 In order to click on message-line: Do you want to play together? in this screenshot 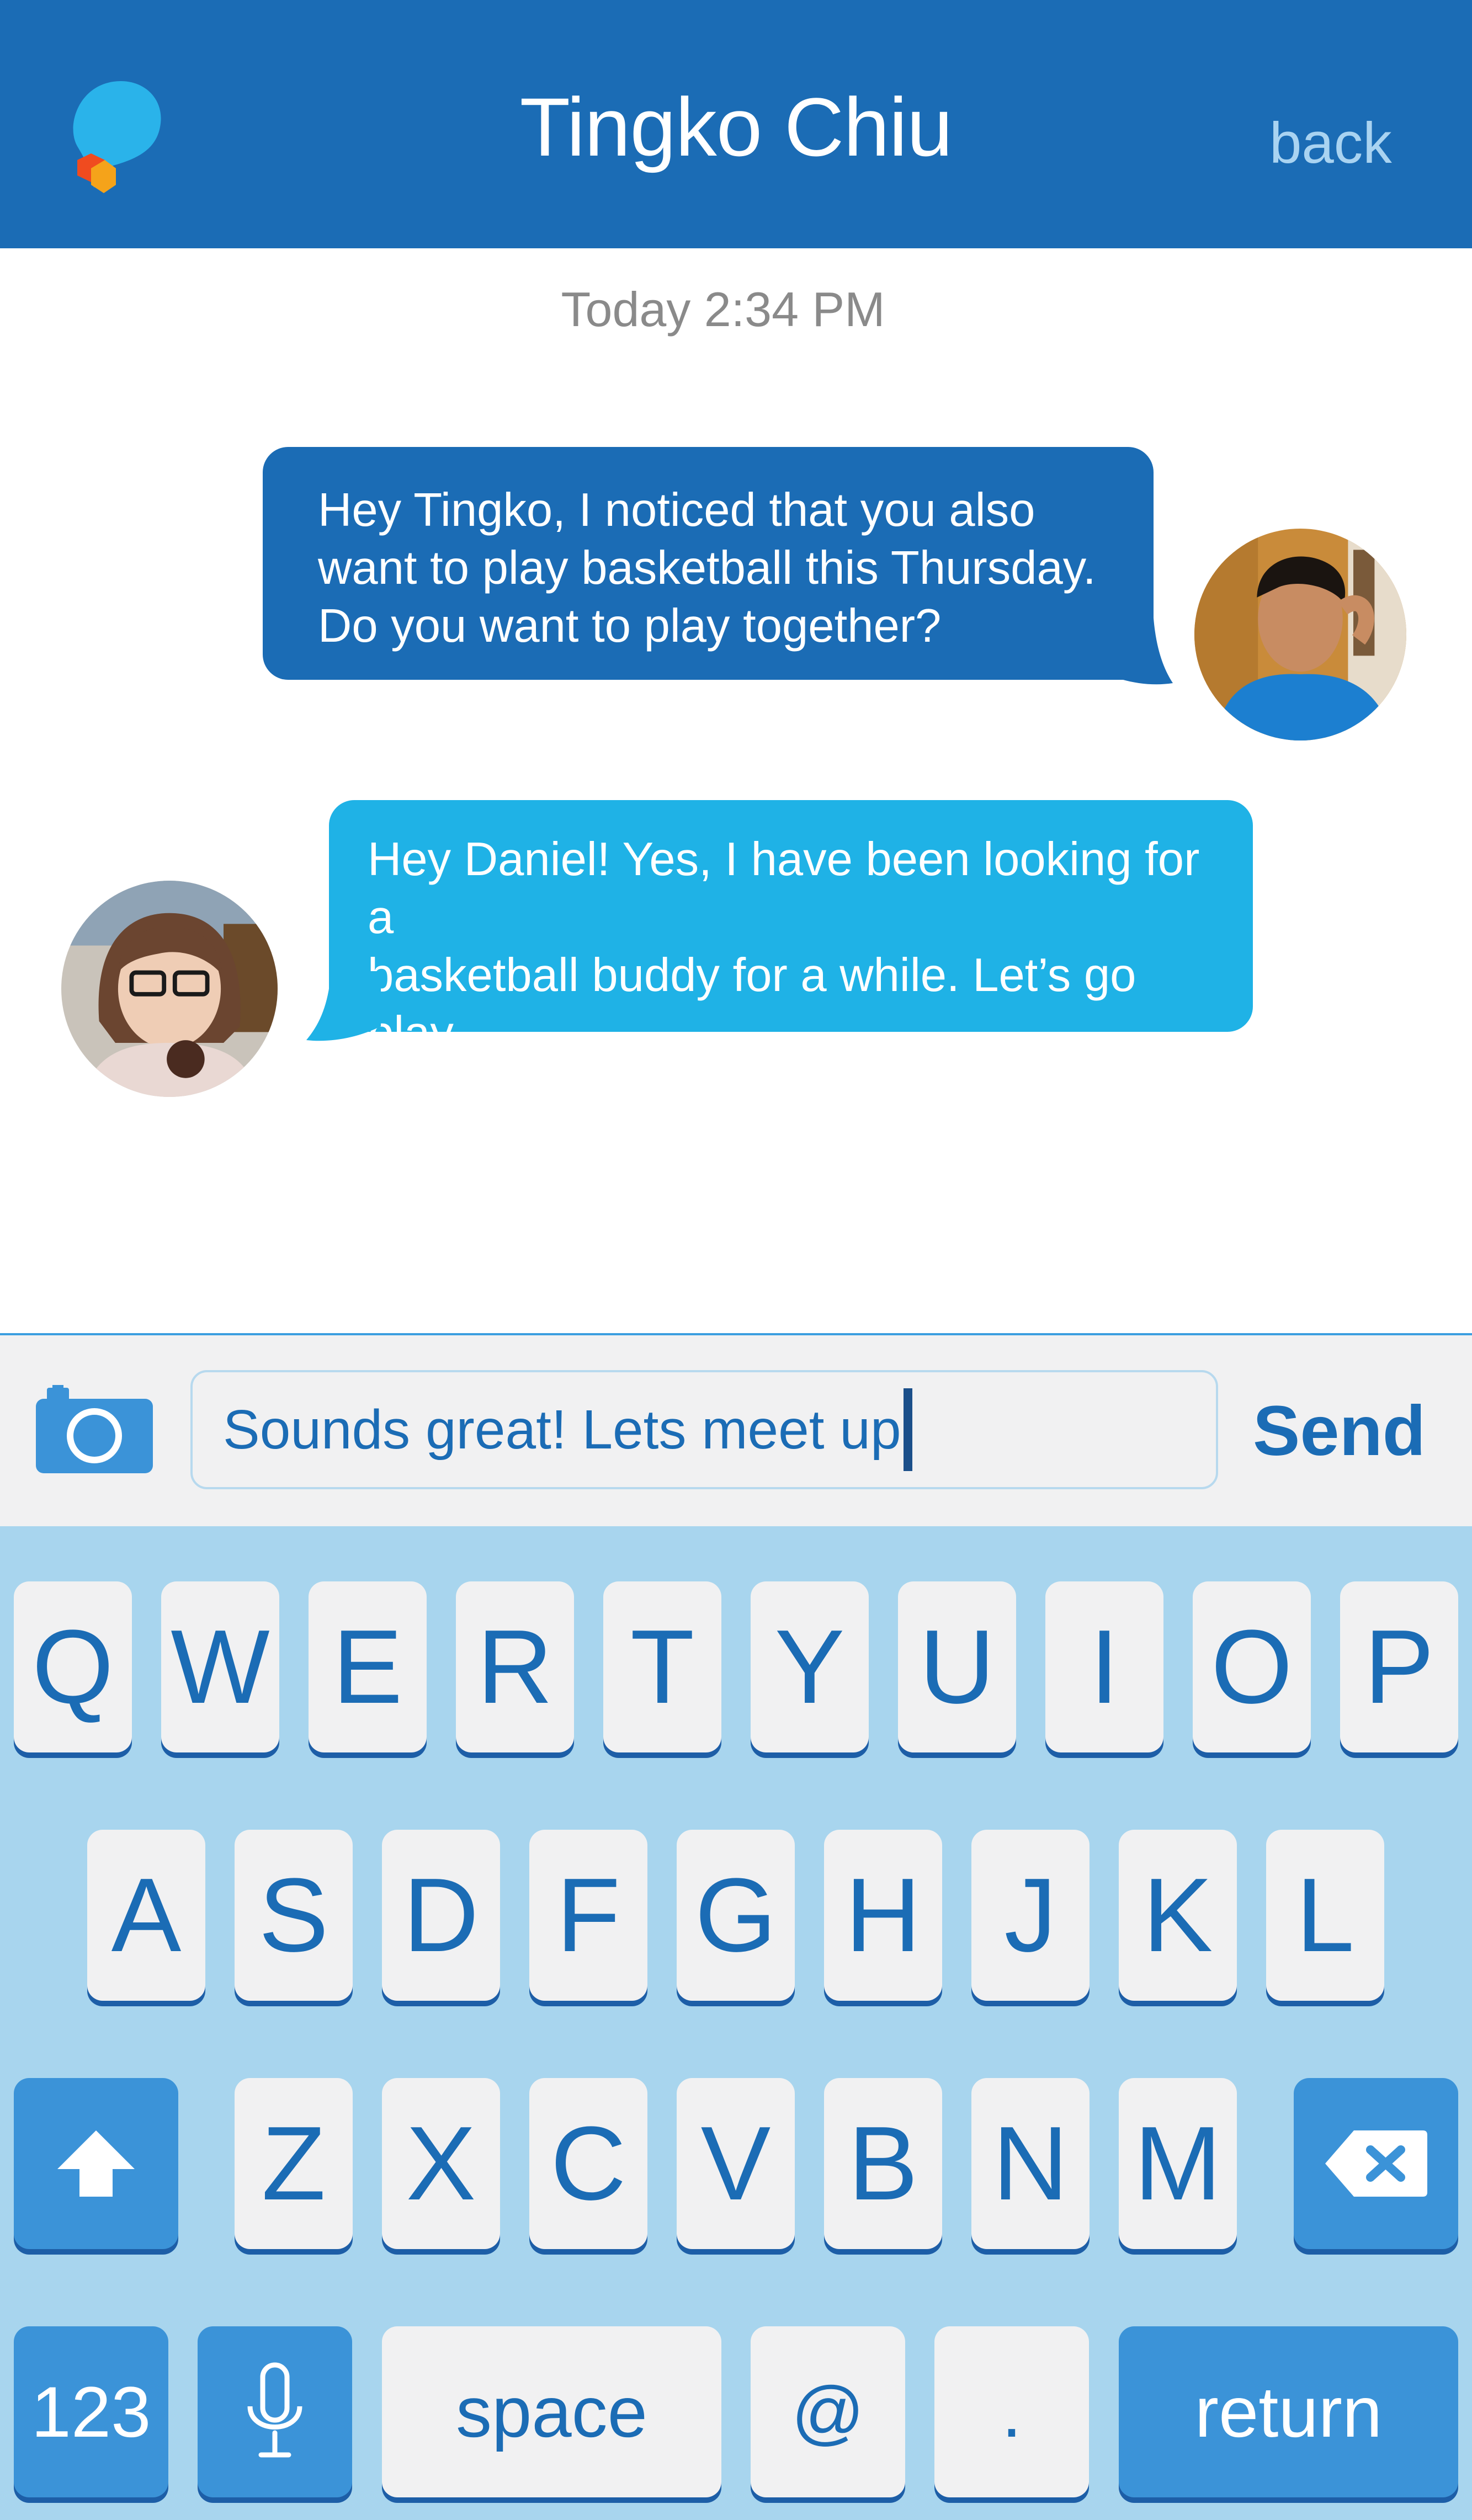, I will do `click(630, 626)`.